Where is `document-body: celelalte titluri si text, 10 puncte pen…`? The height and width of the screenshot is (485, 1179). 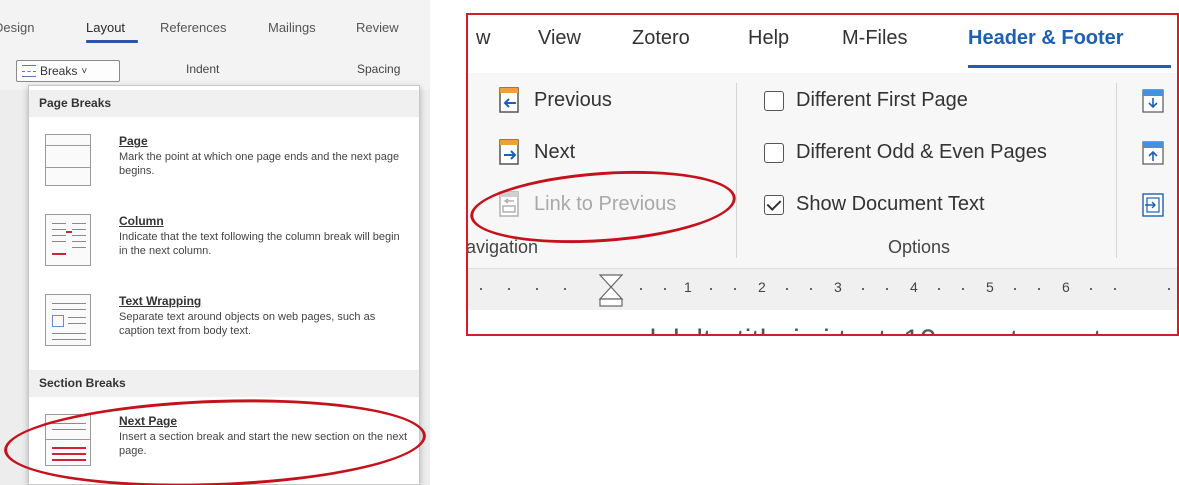 document-body: celelalte titluri si text, 10 puncte pen… is located at coordinates (822, 322).